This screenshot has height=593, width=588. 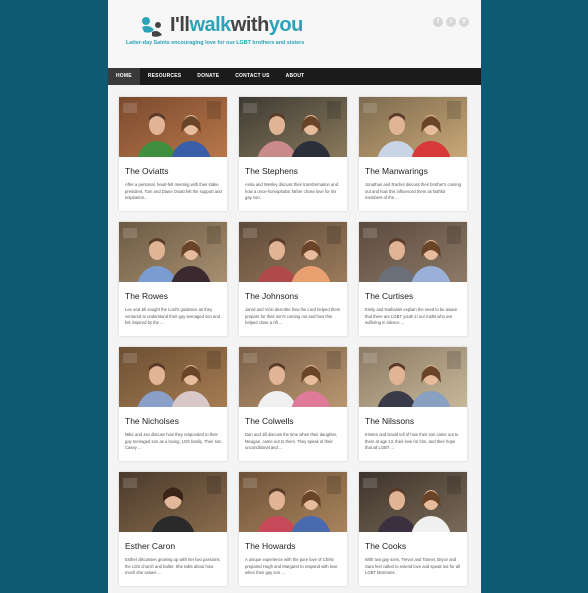 What do you see at coordinates (174, 296) in the screenshot?
I see `card-title: The Rowes` at bounding box center [174, 296].